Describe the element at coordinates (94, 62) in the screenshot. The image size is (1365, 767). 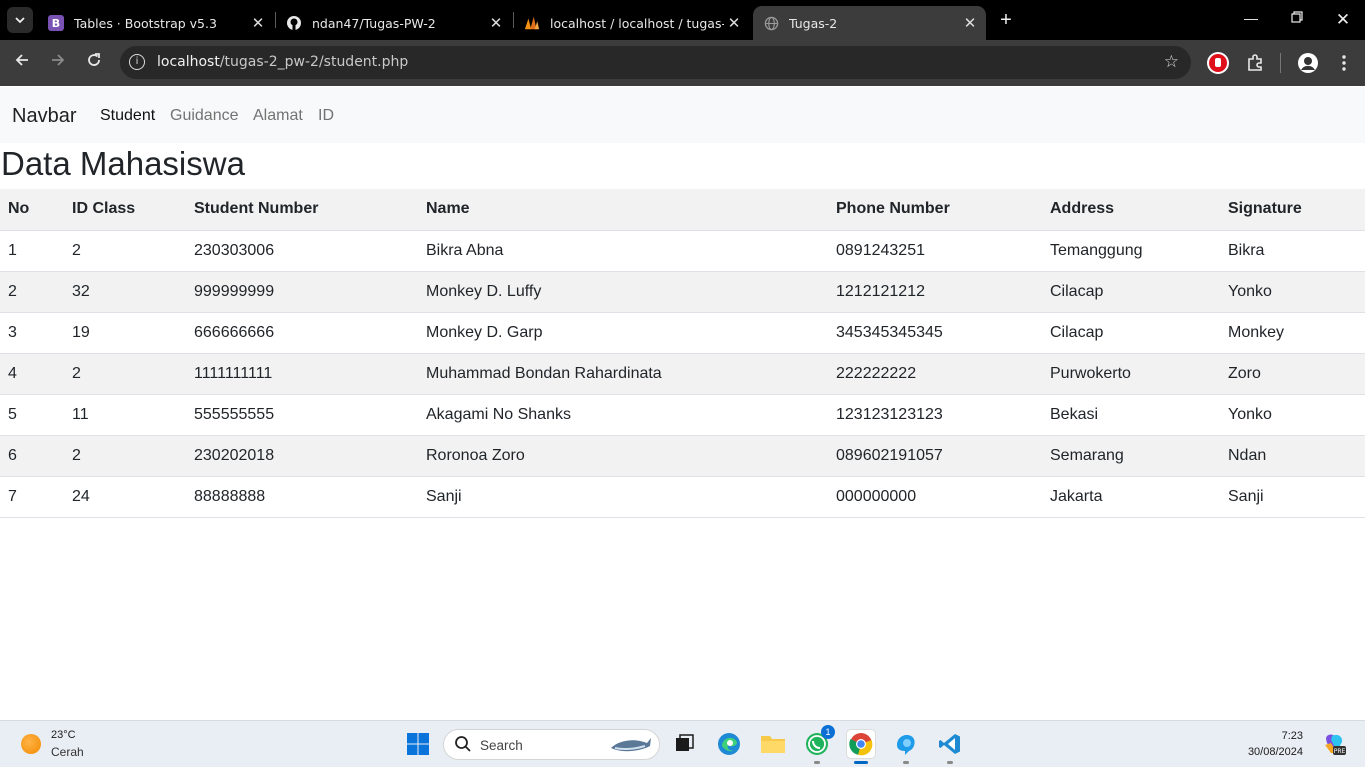
I see `reload-icon` at that location.